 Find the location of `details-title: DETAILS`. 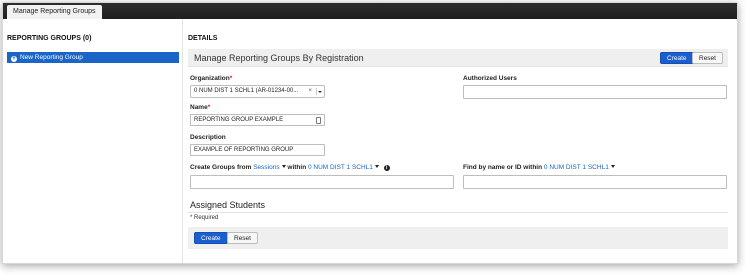

details-title: DETAILS is located at coordinates (203, 38).